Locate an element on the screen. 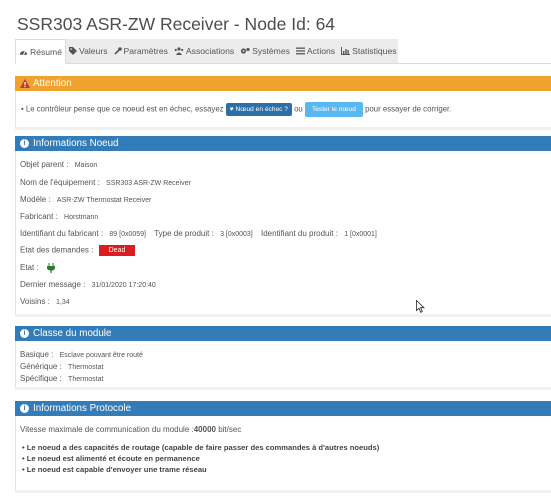 This screenshot has height=499, width=551. tab-valeurs: Valeurs is located at coordinates (88, 51).